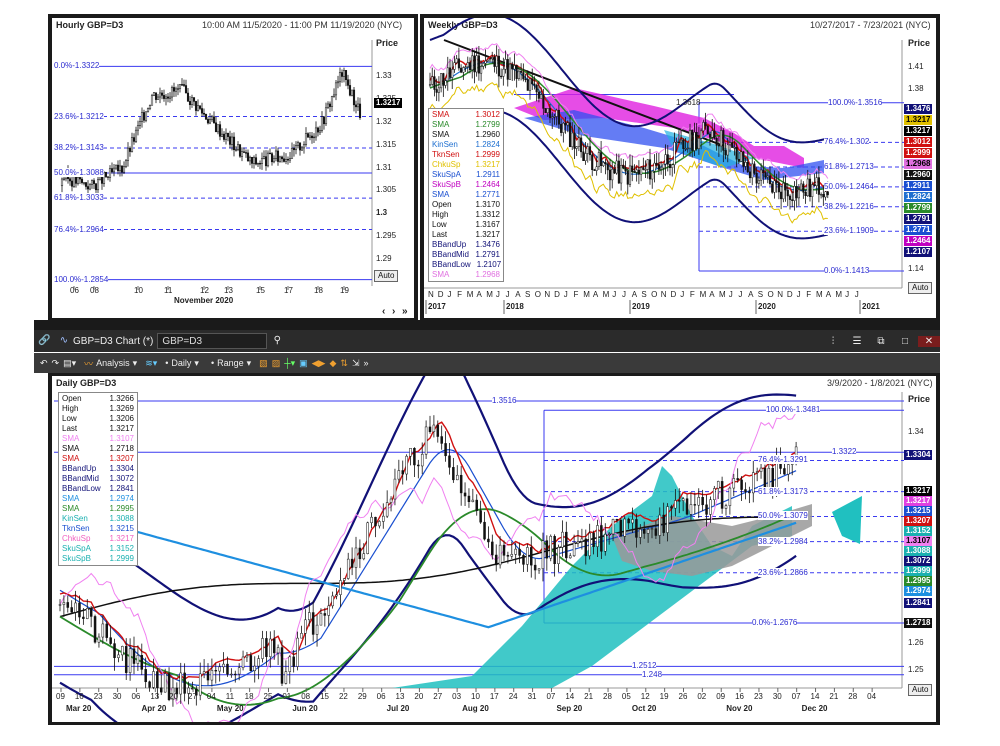 The height and width of the screenshot is (746, 1000). I want to click on chart-tab: ∿ GBP=D3 Chart (*), so click(105, 341).